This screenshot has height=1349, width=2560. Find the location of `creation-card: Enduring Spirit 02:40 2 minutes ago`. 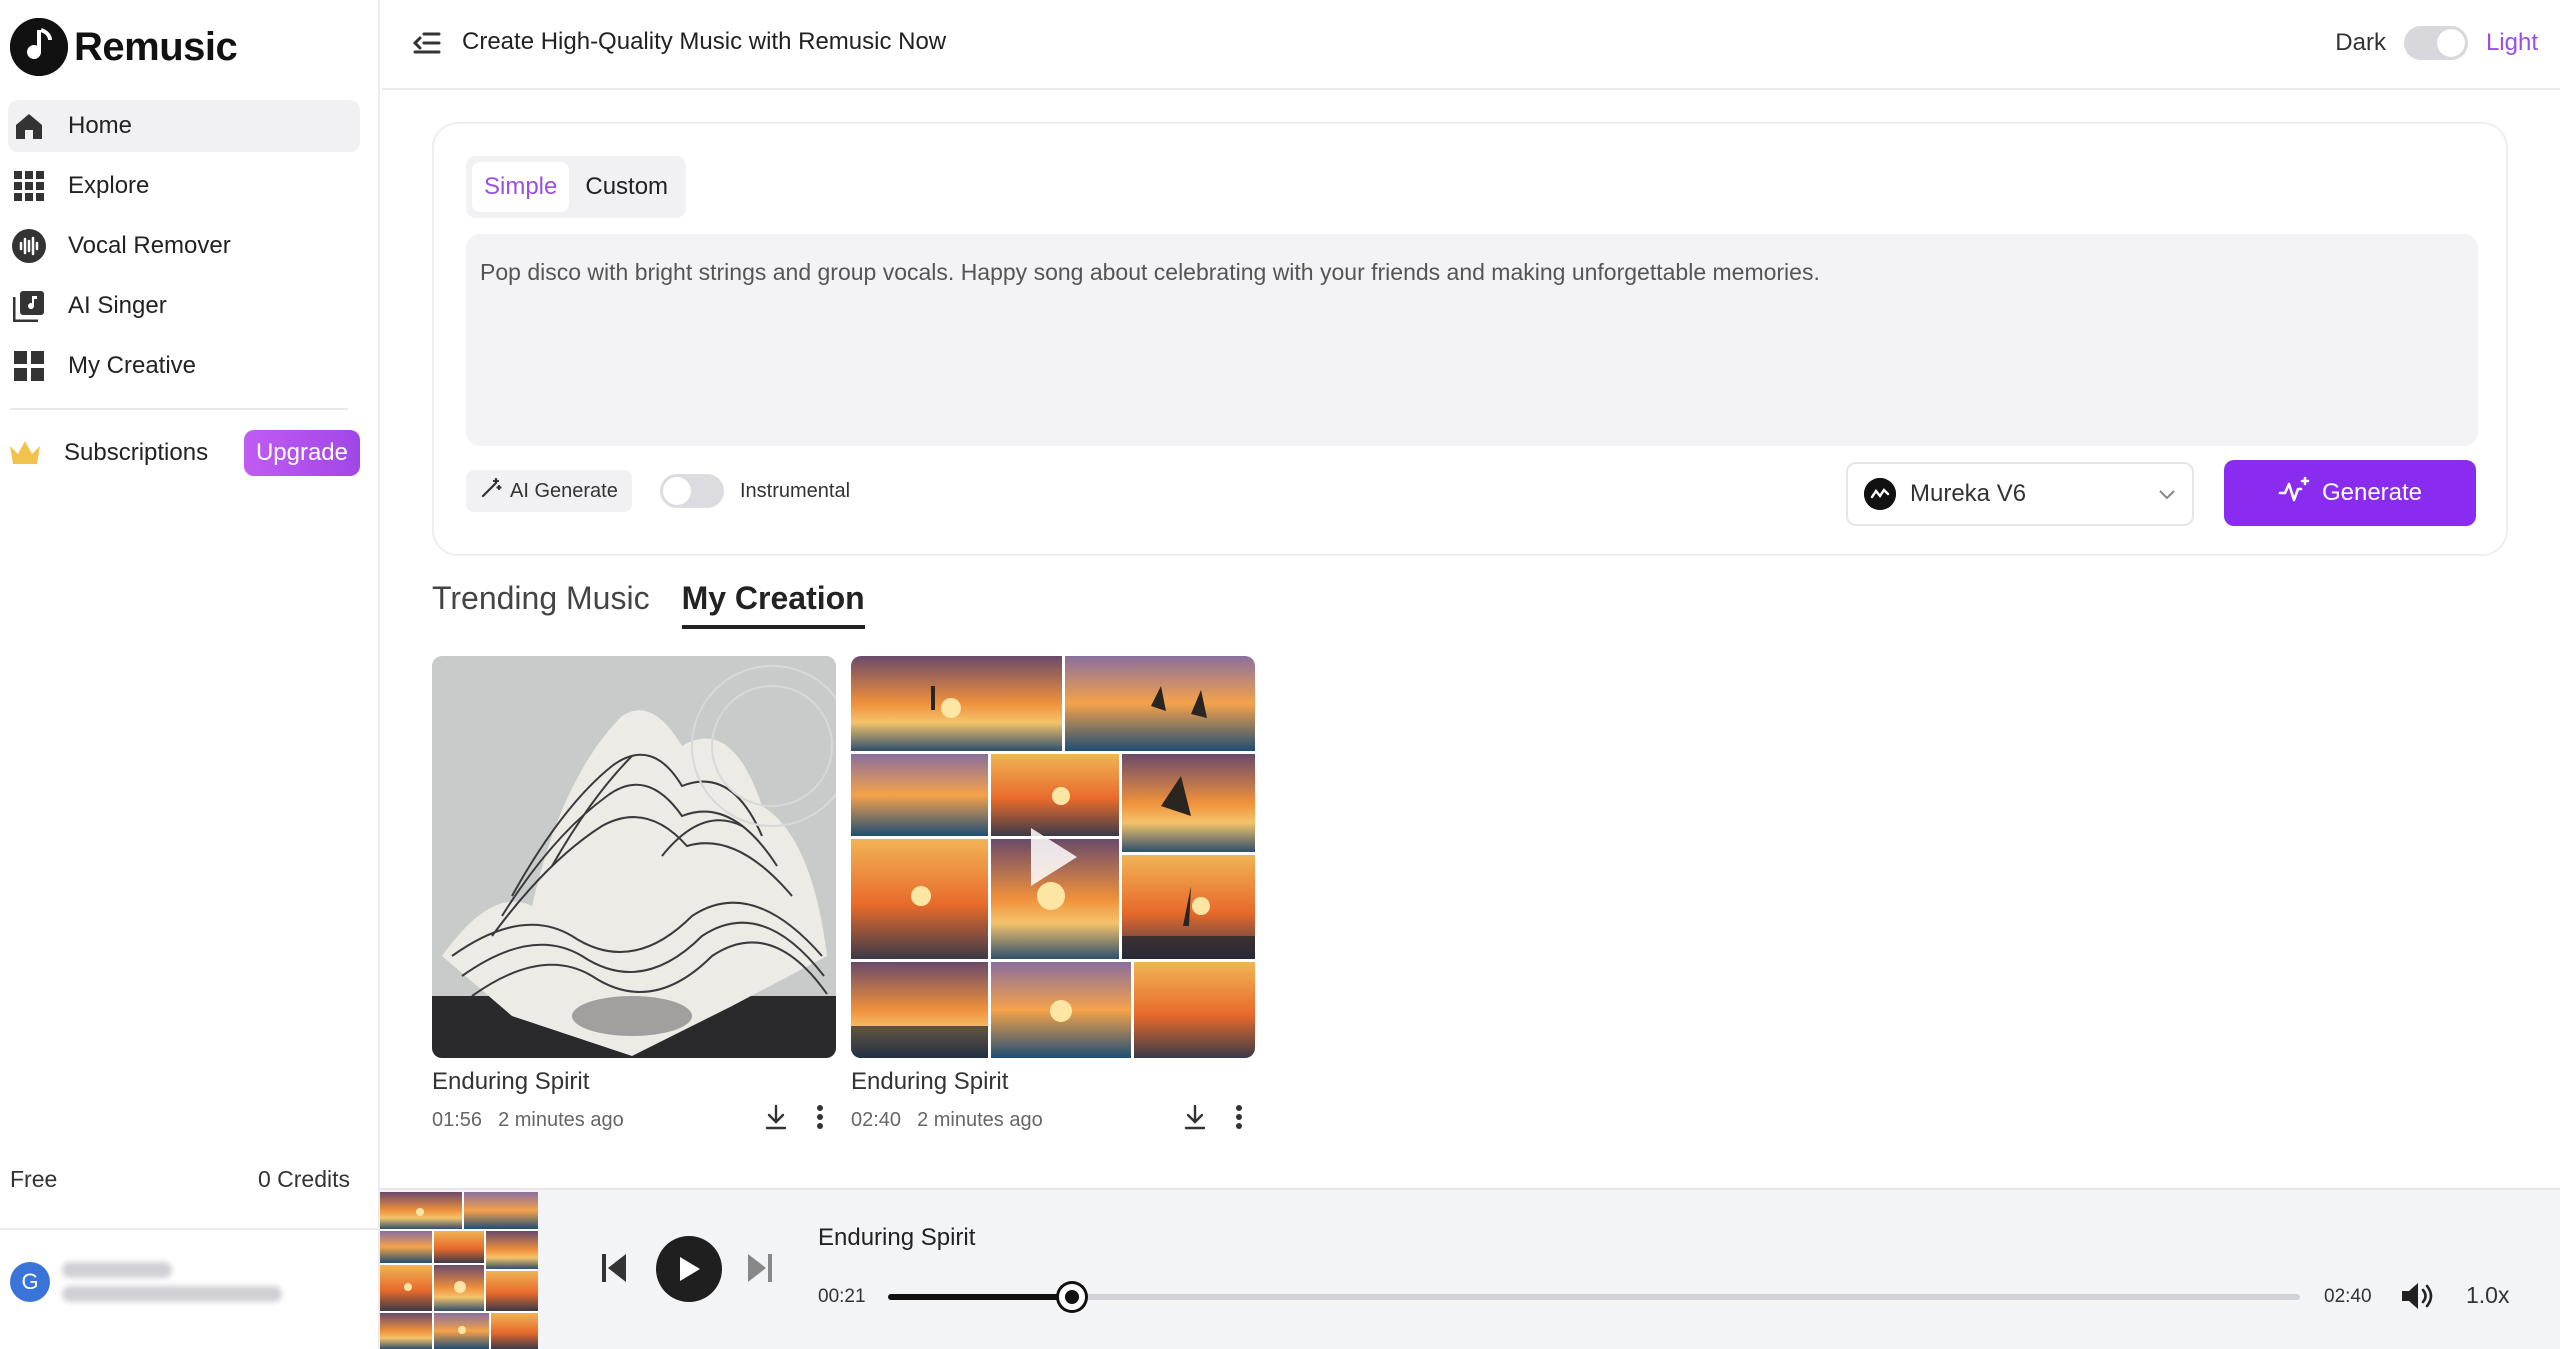

creation-card: Enduring Spirit 02:40 2 minutes ago is located at coordinates (1053, 896).